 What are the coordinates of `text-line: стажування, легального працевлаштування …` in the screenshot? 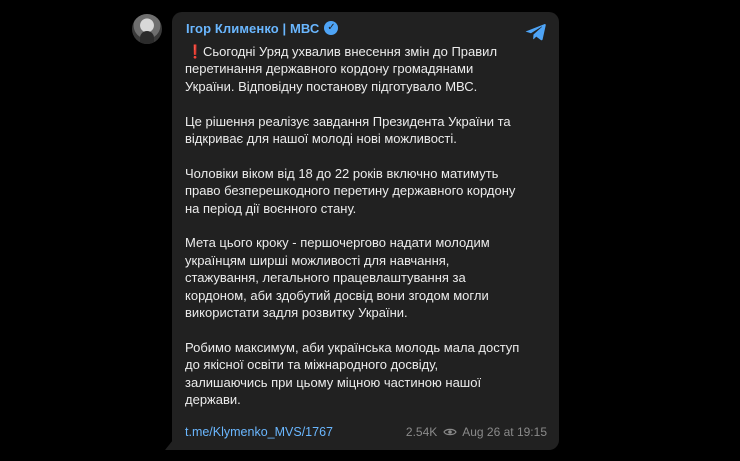 It's located at (325, 278).